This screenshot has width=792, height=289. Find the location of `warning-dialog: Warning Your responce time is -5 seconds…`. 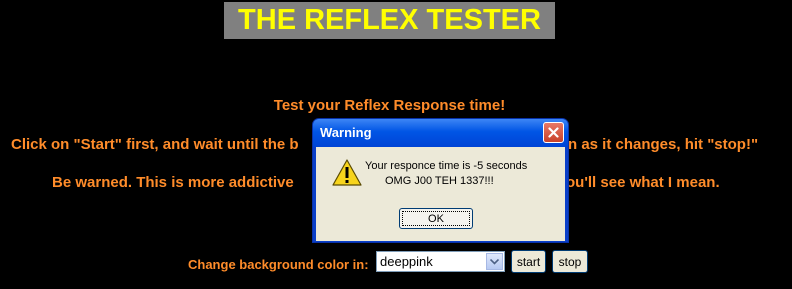

warning-dialog: Warning Your responce time is -5 seconds… is located at coordinates (440, 180).